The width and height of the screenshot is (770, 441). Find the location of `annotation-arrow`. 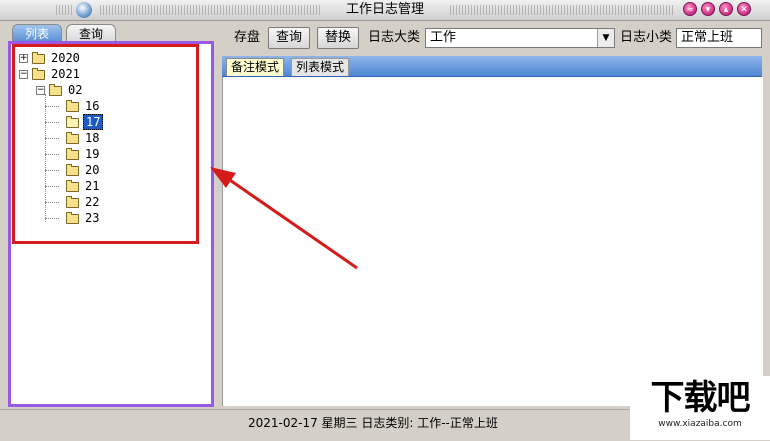

annotation-arrow is located at coordinates (284, 218).